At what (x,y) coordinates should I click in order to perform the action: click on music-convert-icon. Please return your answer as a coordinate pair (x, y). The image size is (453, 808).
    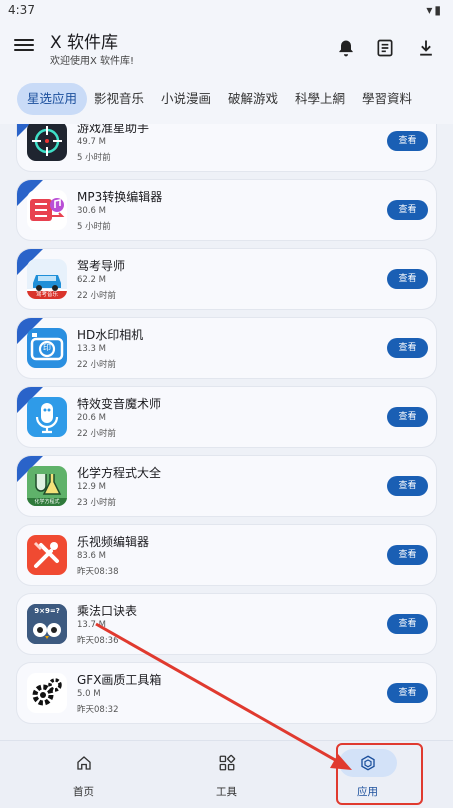
    Looking at the image, I should click on (47, 210).